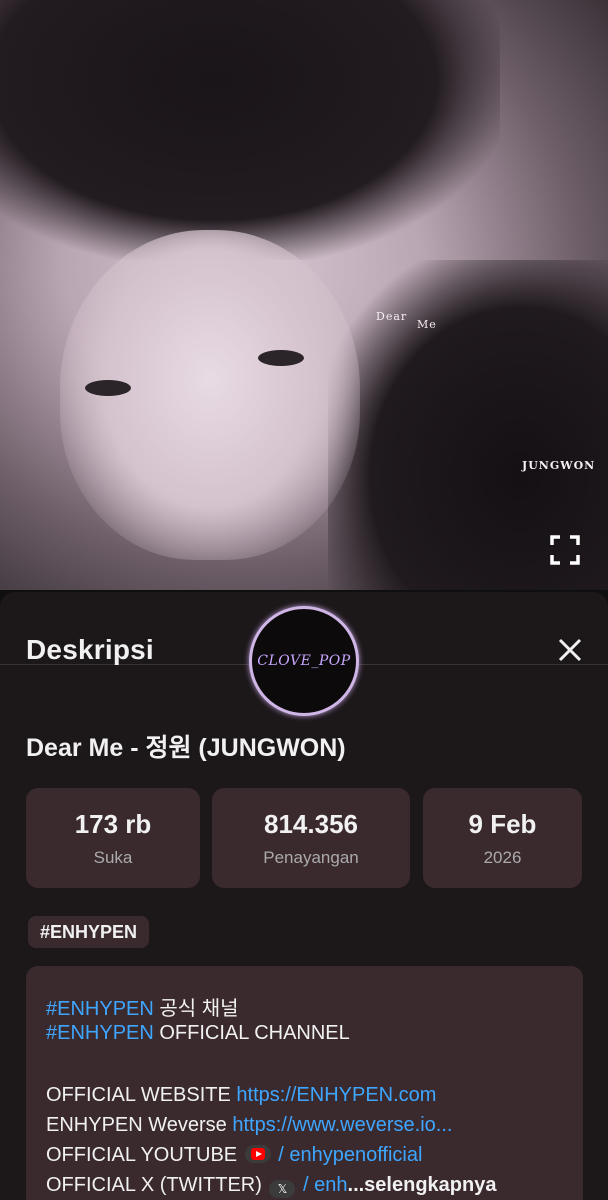 This screenshot has width=608, height=1200. Describe the element at coordinates (89, 932) in the screenshot. I see `hashtag-chip: #ENHYPEN` at that location.